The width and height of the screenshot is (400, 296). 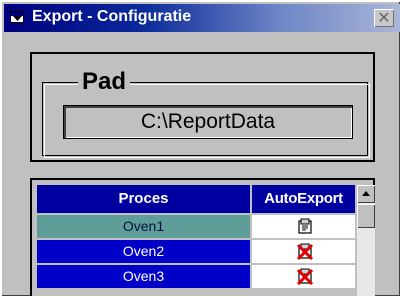 What do you see at coordinates (143, 251) in the screenshot?
I see `process-name-cell: Oven2` at bounding box center [143, 251].